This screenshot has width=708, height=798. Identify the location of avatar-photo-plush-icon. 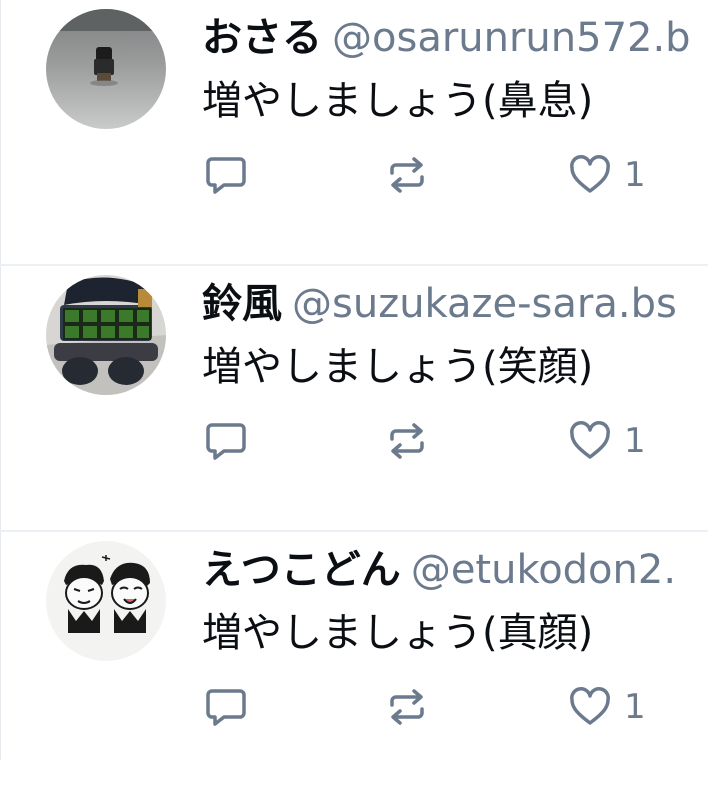
(106, 335).